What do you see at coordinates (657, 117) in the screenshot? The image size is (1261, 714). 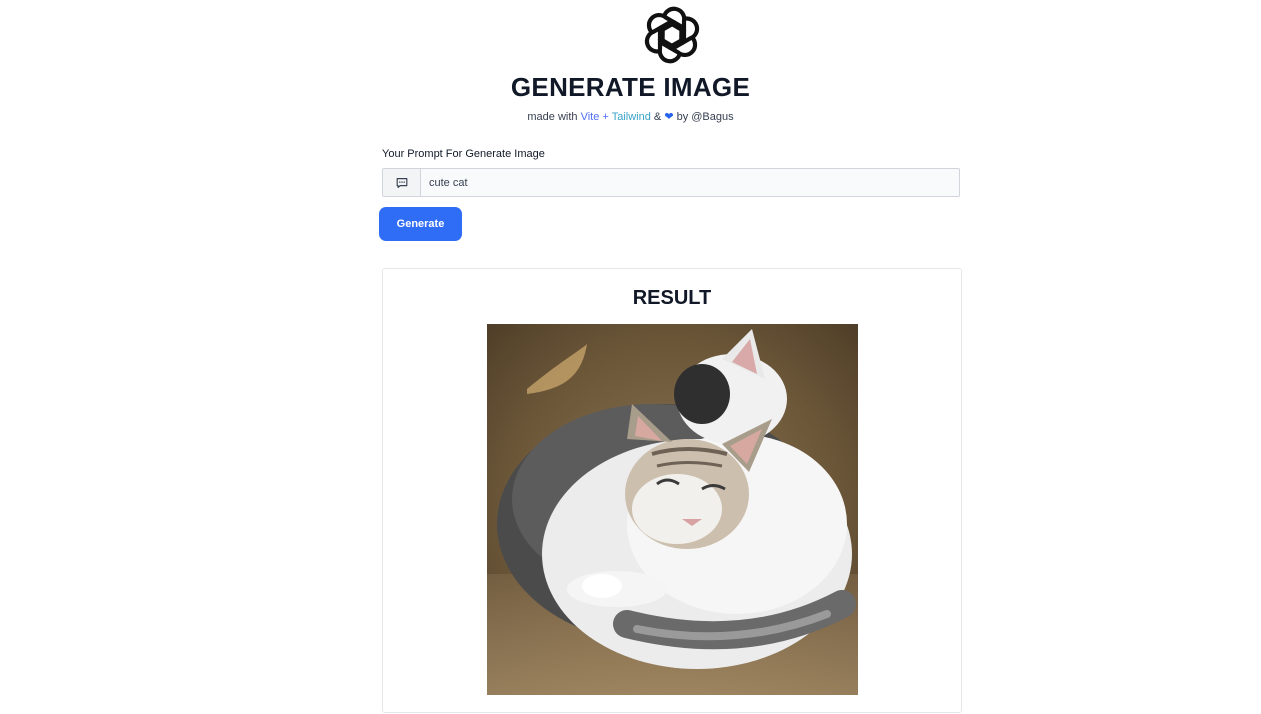 I see `ampersand: &` at bounding box center [657, 117].